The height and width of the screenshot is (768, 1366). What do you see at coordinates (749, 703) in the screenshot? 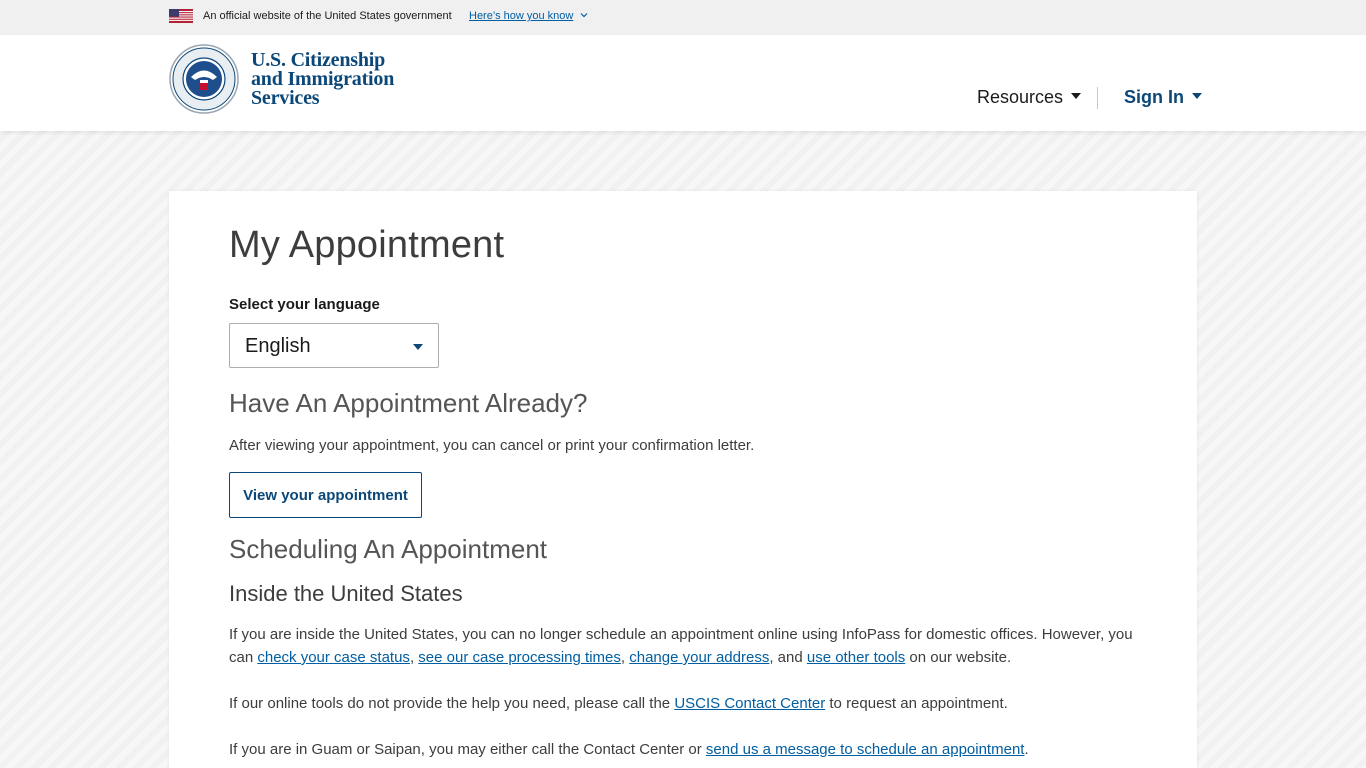
I see `contact-center-link: USCIS Contact Center` at bounding box center [749, 703].